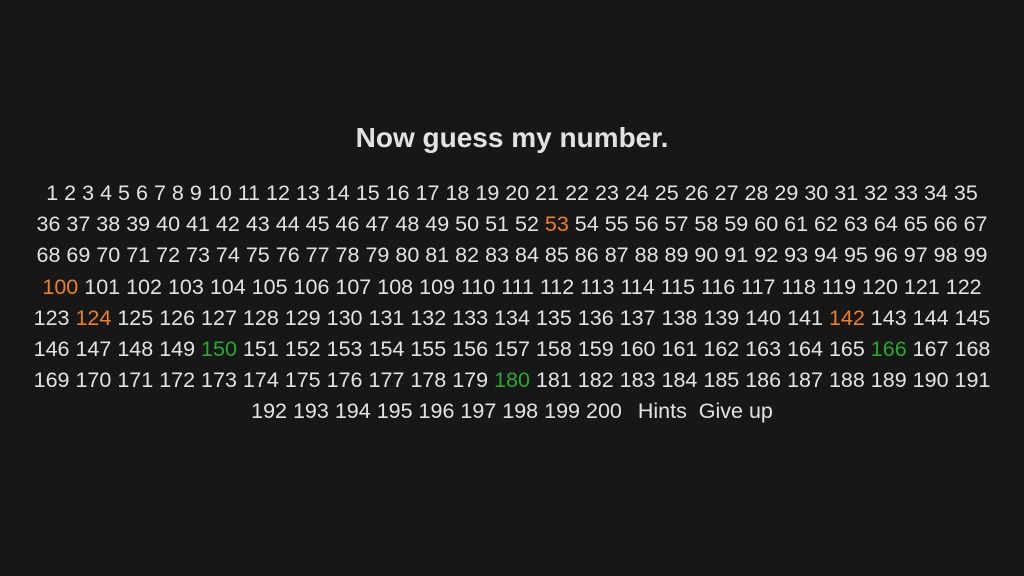 The height and width of the screenshot is (576, 1024). Describe the element at coordinates (478, 411) in the screenshot. I see `number-option-197: 197` at that location.